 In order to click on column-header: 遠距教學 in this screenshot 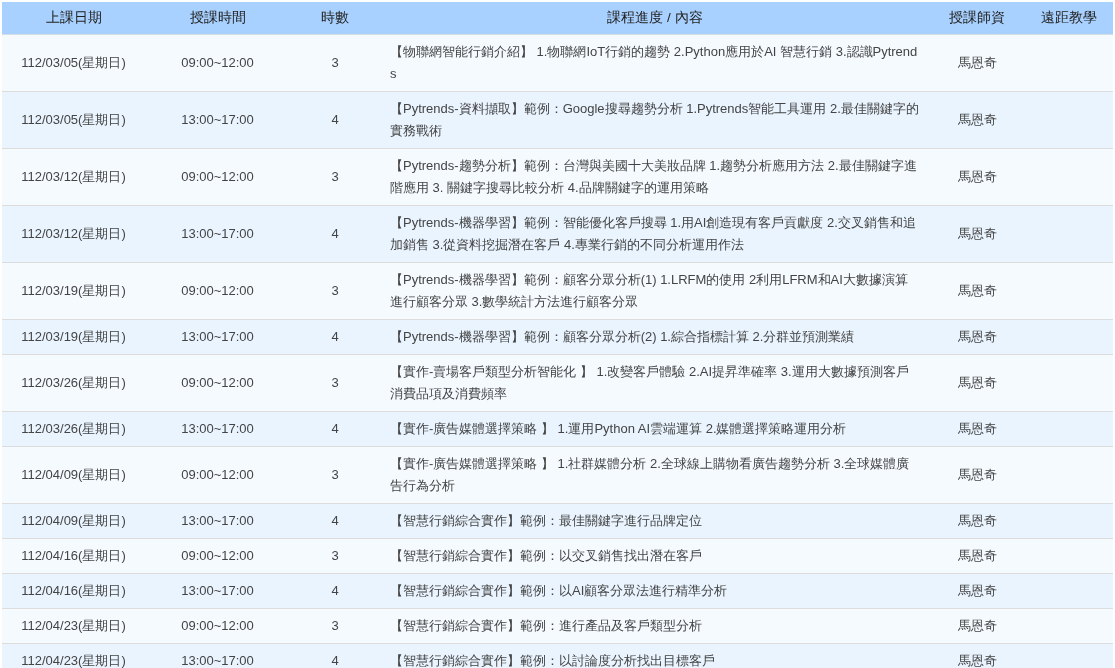, I will do `click(1068, 18)`.